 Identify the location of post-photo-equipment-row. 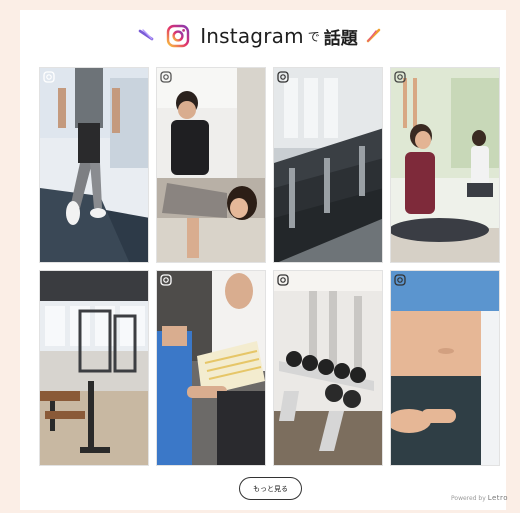
(328, 165).